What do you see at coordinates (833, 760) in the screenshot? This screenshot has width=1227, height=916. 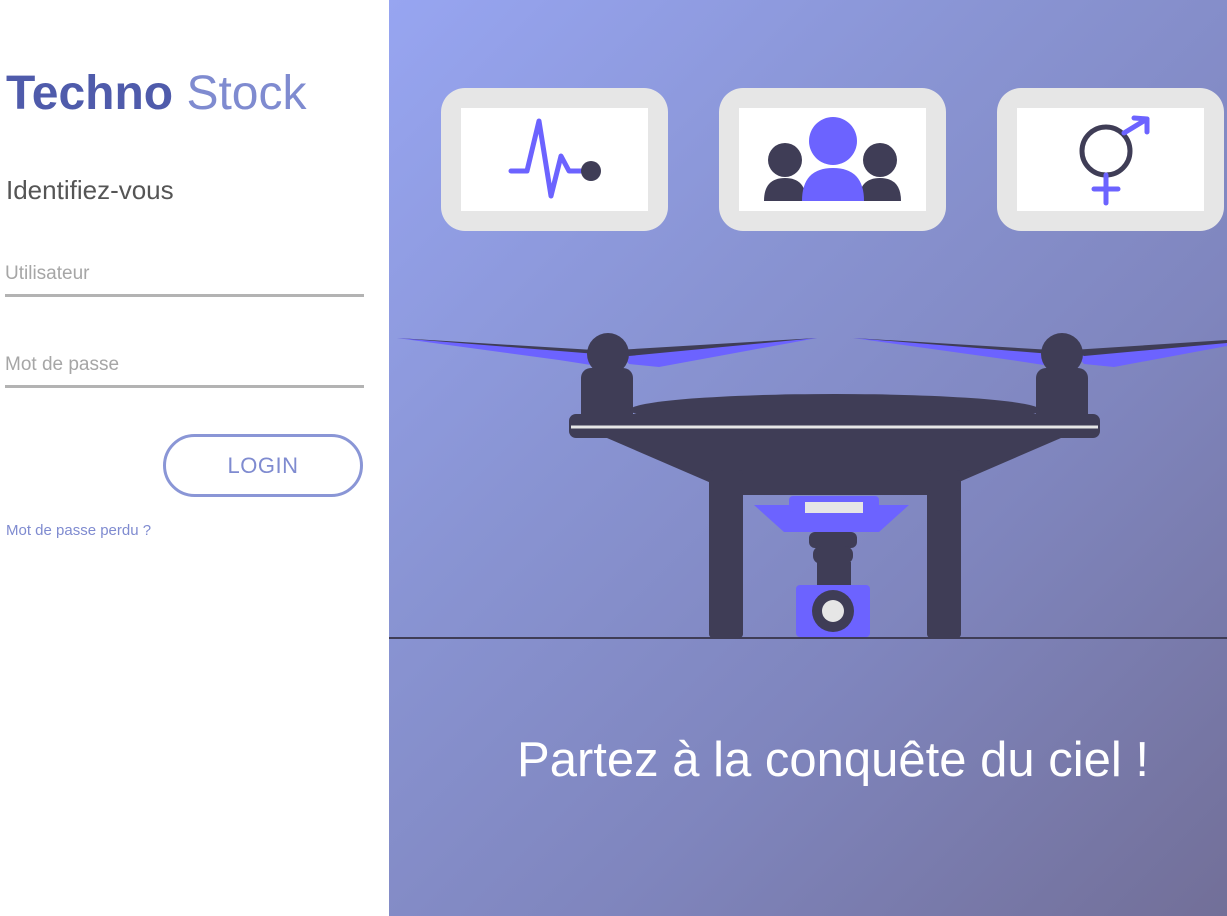 I see `hero-tagline: Partez à la conquête du ciel !` at bounding box center [833, 760].